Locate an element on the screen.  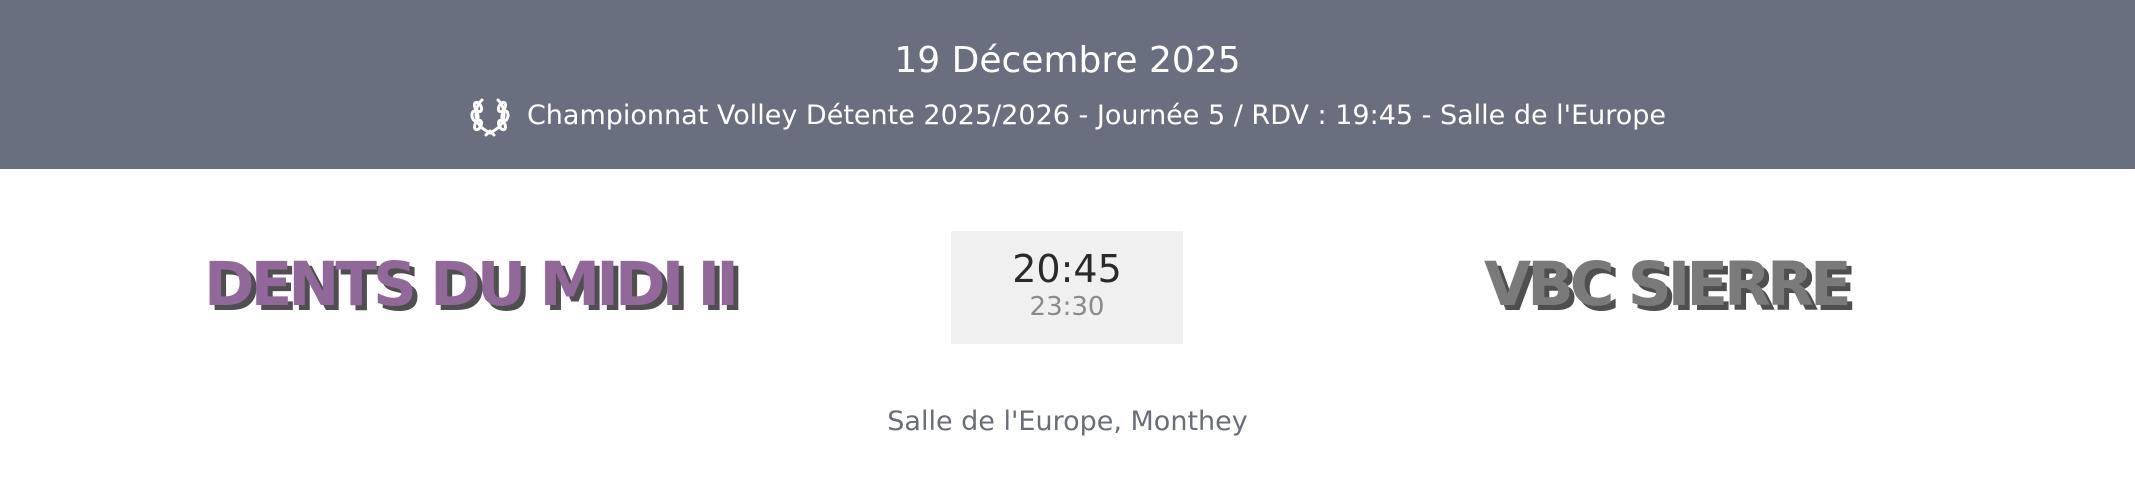
match-date: 19 Décembre 2025 is located at coordinates (1067, 60).